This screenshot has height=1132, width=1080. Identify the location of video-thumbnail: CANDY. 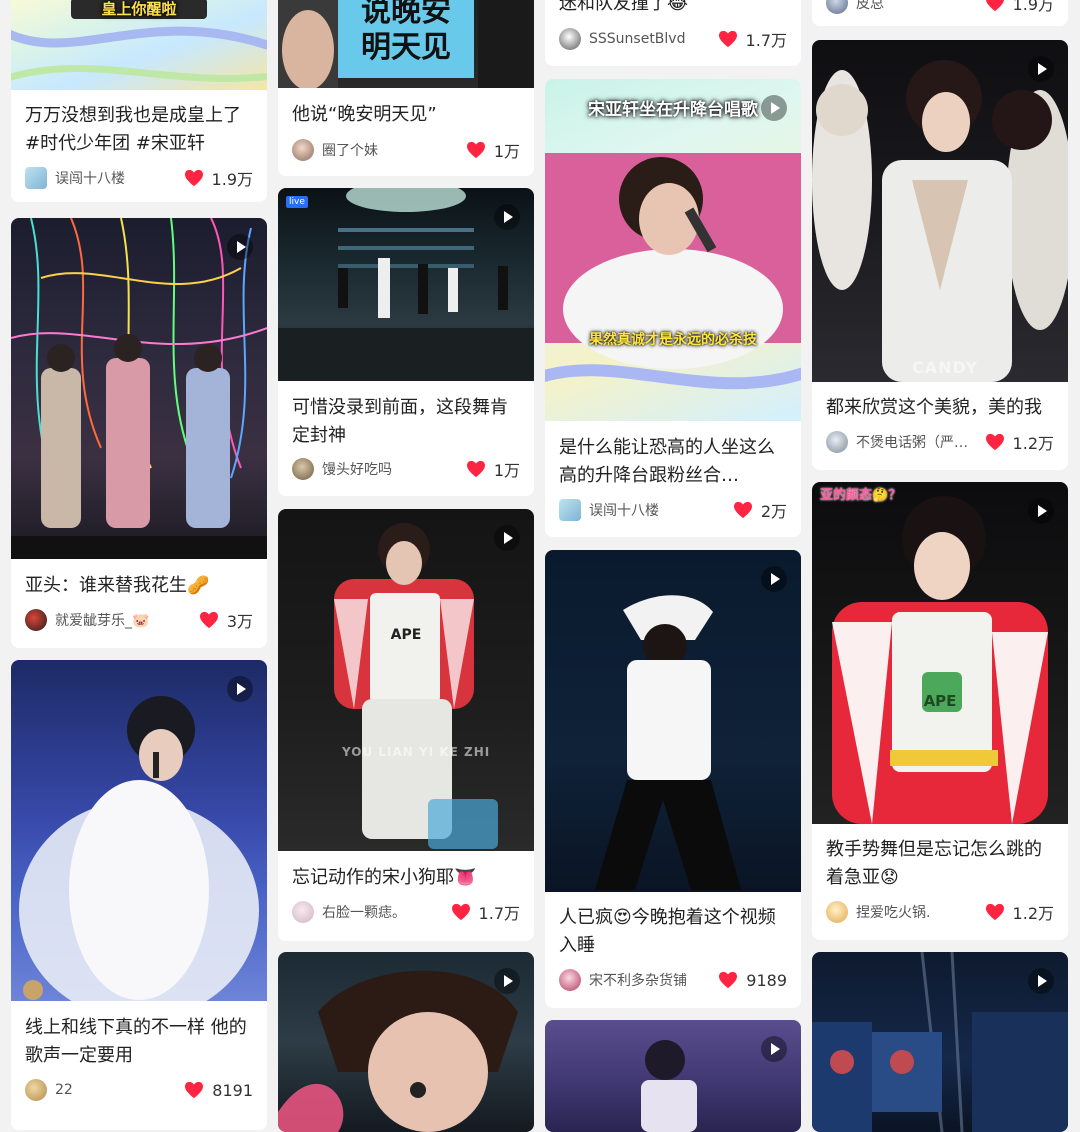
(940, 211).